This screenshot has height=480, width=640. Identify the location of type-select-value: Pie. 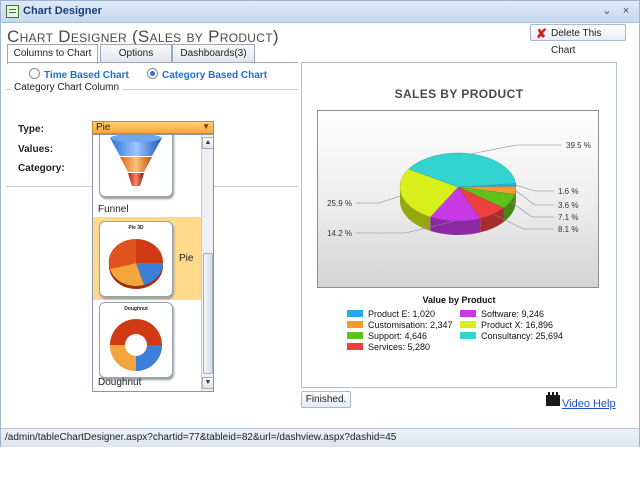
(103, 127).